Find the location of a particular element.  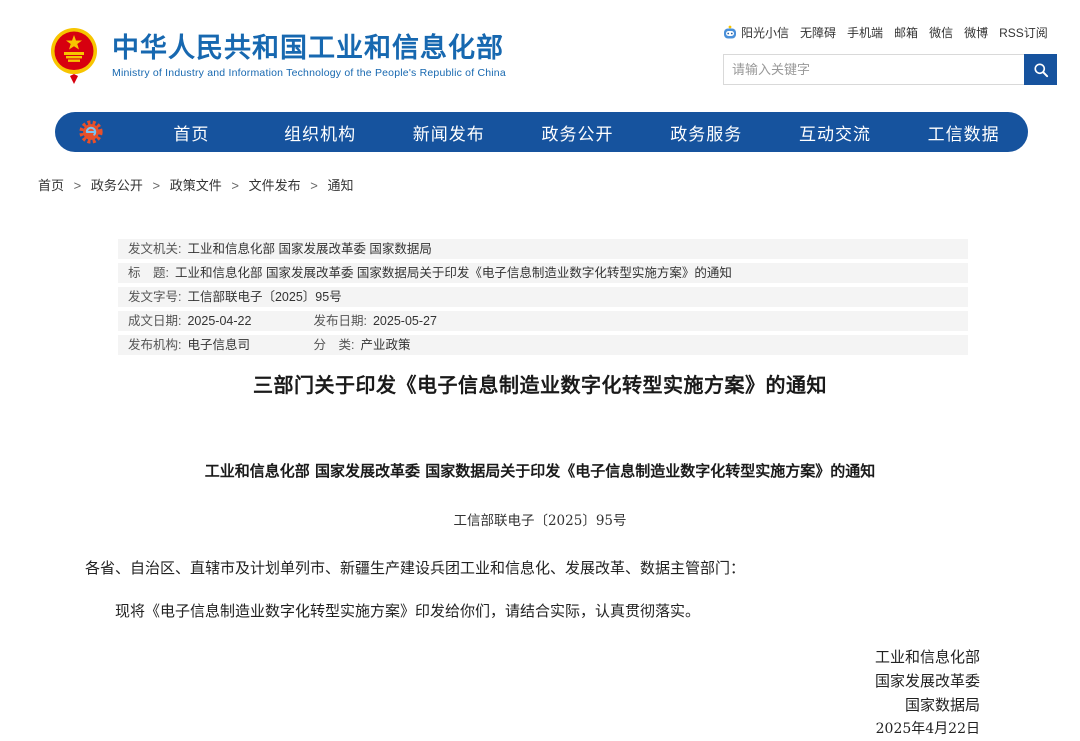

nav-item-news: 新闻发布 is located at coordinates (448, 132).